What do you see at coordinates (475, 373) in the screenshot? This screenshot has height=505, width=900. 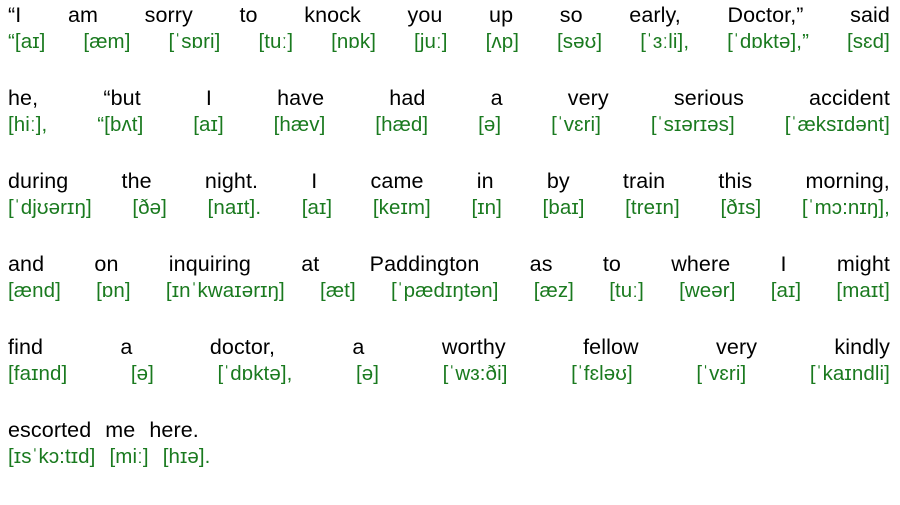 I see `ipa-token: [ˈwɜ:ði]` at bounding box center [475, 373].